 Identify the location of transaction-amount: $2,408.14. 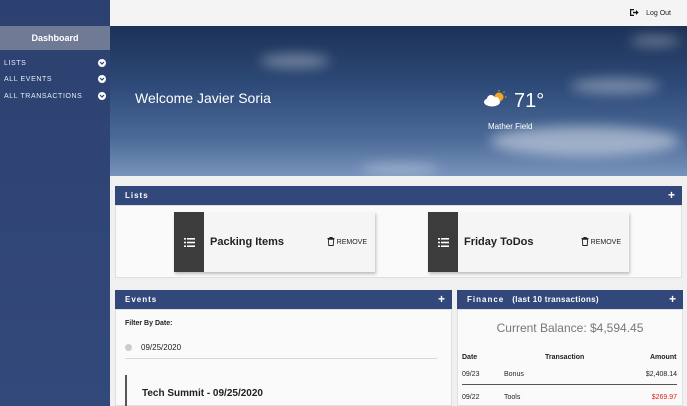
(661, 374).